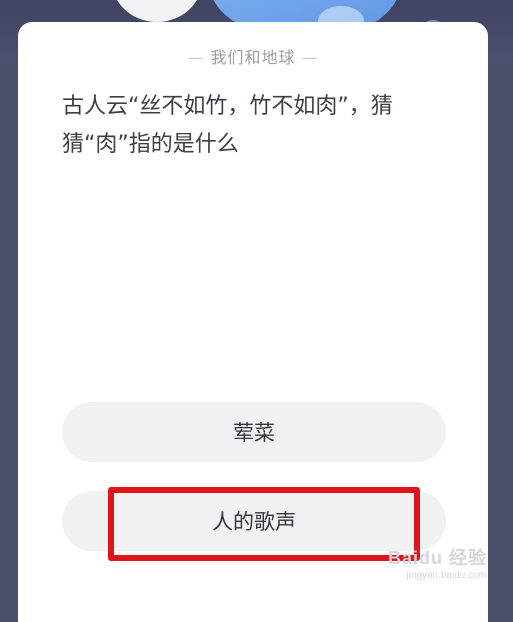 This screenshot has width=513, height=622. What do you see at coordinates (227, 125) in the screenshot?
I see `question-text: 古人云“丝不如竹，竹不如肉”，猜猜“肉”指的是什么` at bounding box center [227, 125].